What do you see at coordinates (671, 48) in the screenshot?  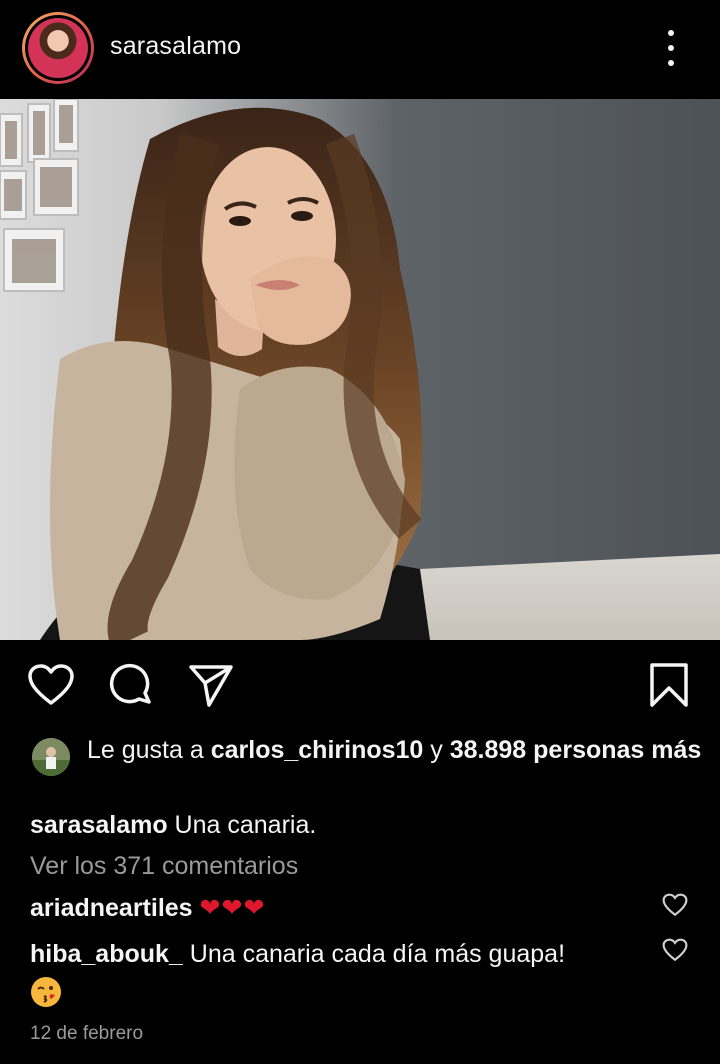 I see `more-options-icon` at bounding box center [671, 48].